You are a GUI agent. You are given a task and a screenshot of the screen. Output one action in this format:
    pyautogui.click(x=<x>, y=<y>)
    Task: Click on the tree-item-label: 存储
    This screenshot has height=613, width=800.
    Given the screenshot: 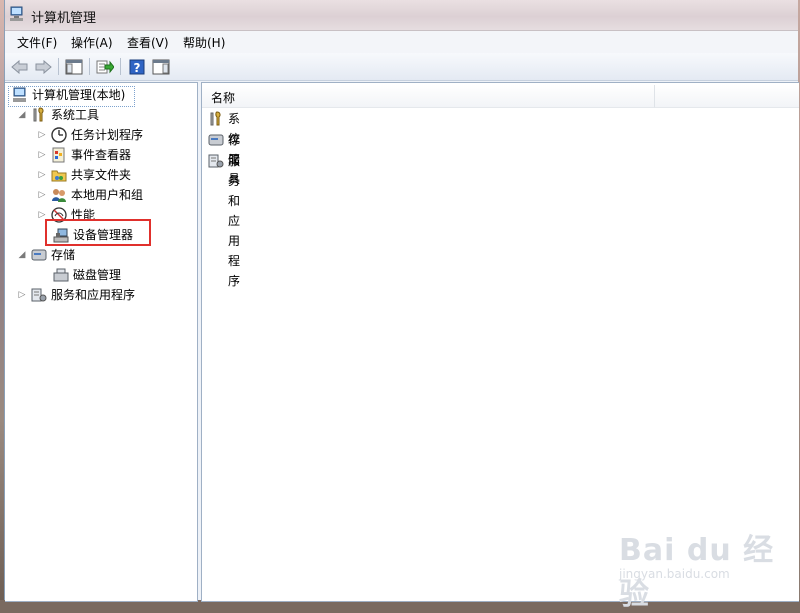 What is the action you would take?
    pyautogui.click(x=63, y=255)
    